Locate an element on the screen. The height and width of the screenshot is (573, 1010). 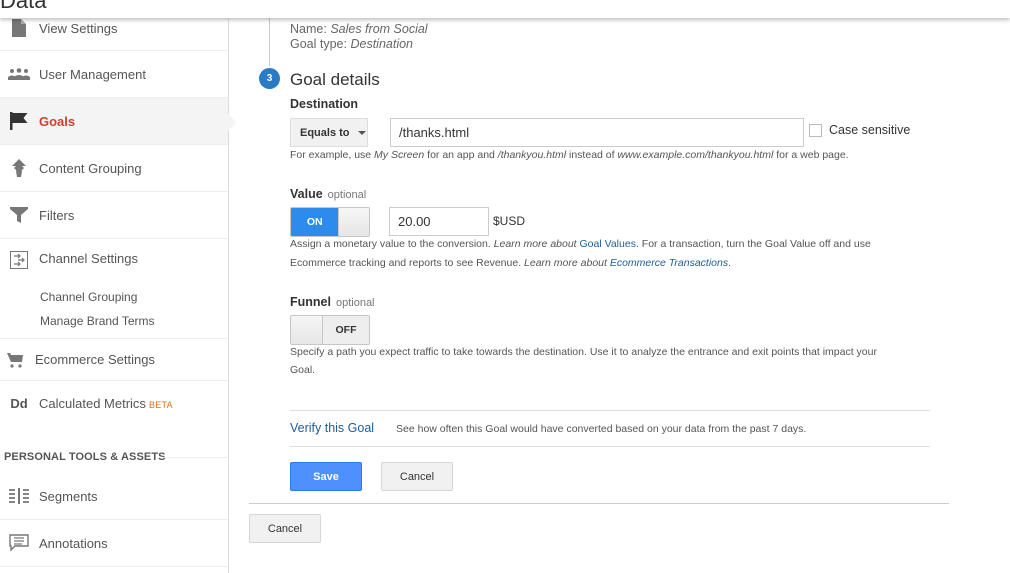
save-button: Save is located at coordinates (326, 476).